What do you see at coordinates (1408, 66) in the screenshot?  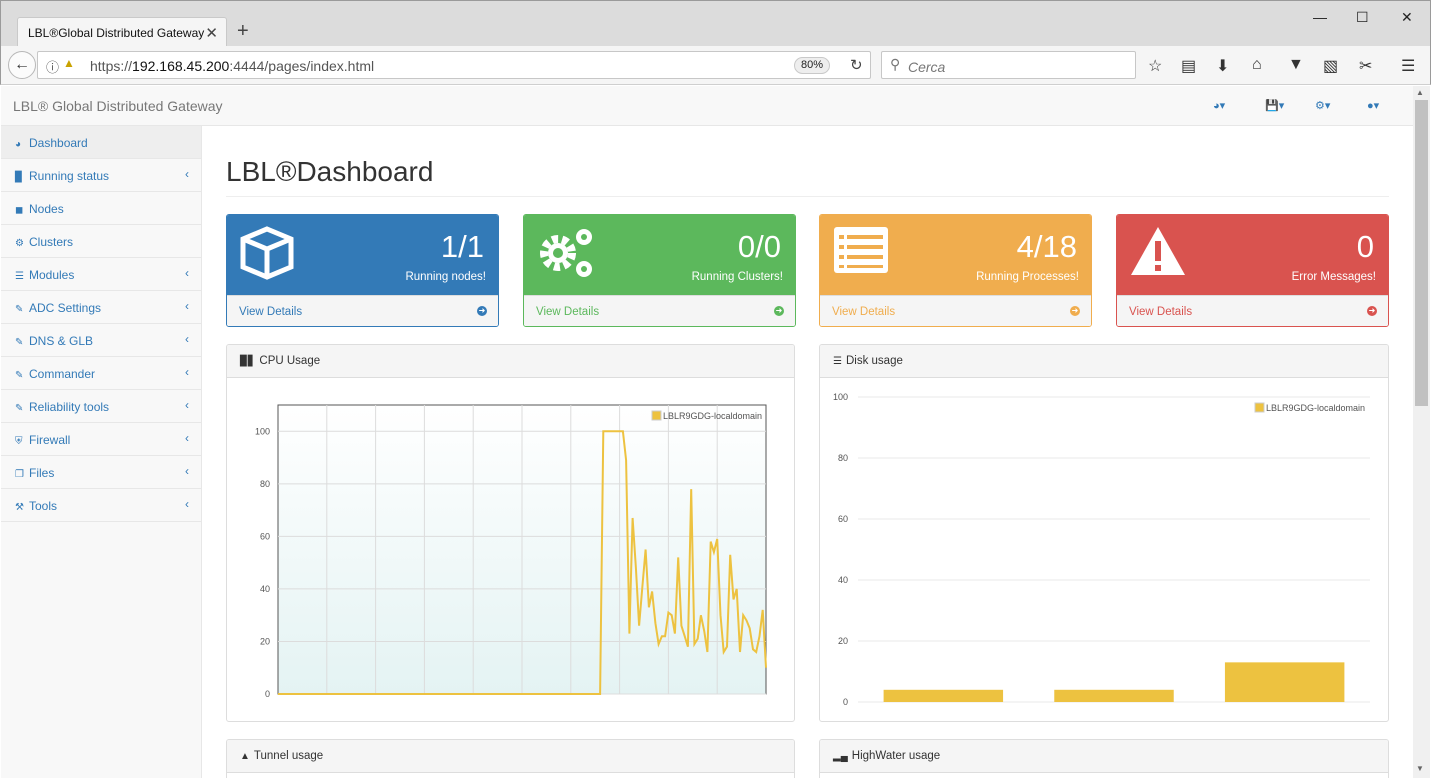 I see `menu-icon: ☰` at bounding box center [1408, 66].